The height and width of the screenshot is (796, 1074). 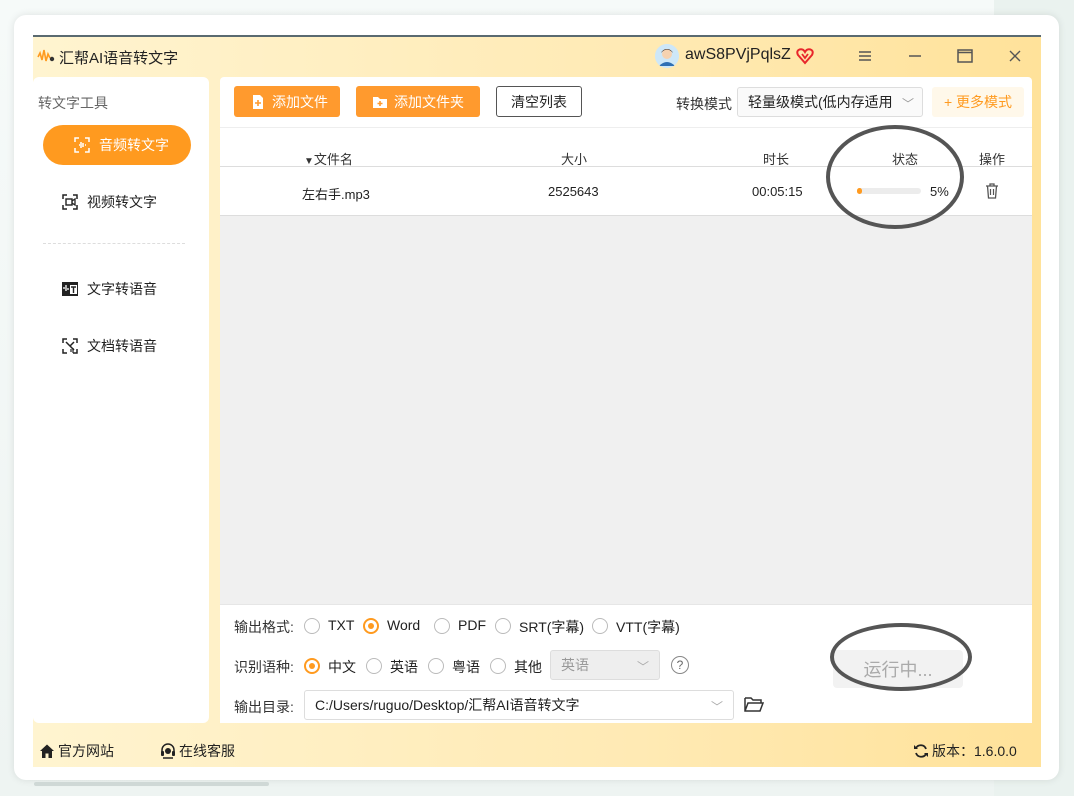 I want to click on lang-option-chinese: 中文, so click(x=342, y=667).